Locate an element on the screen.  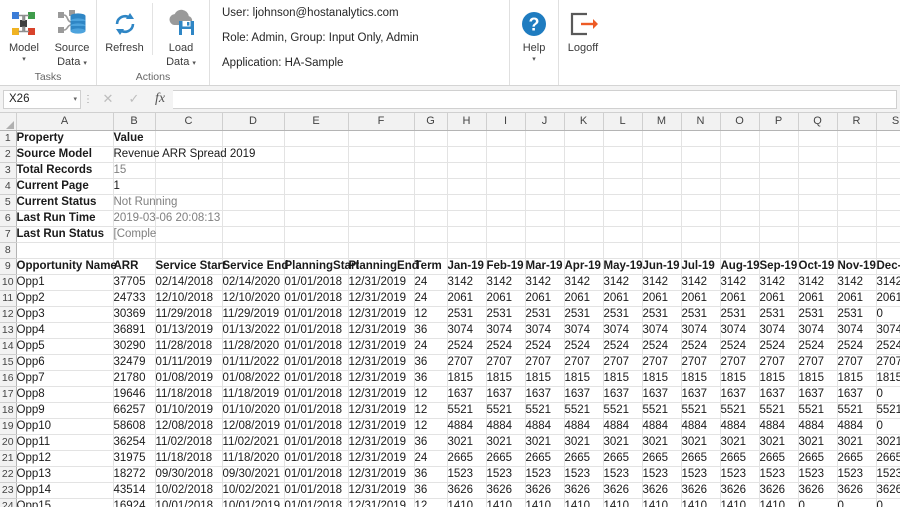
column-header-r: R is located at coordinates (857, 122).